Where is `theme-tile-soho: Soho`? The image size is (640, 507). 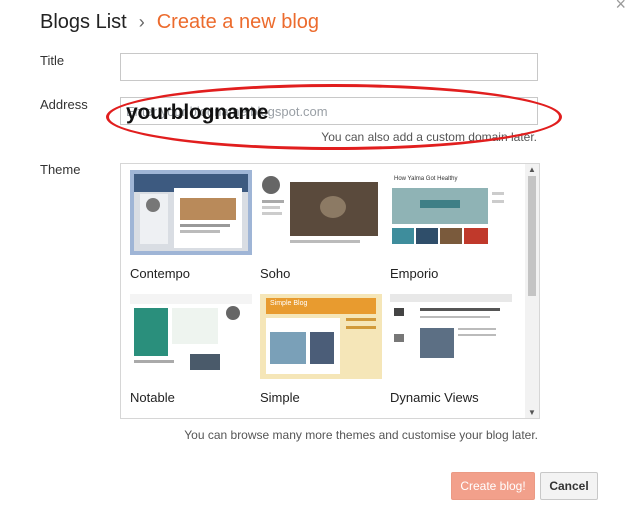 theme-tile-soho: Soho is located at coordinates (321, 225).